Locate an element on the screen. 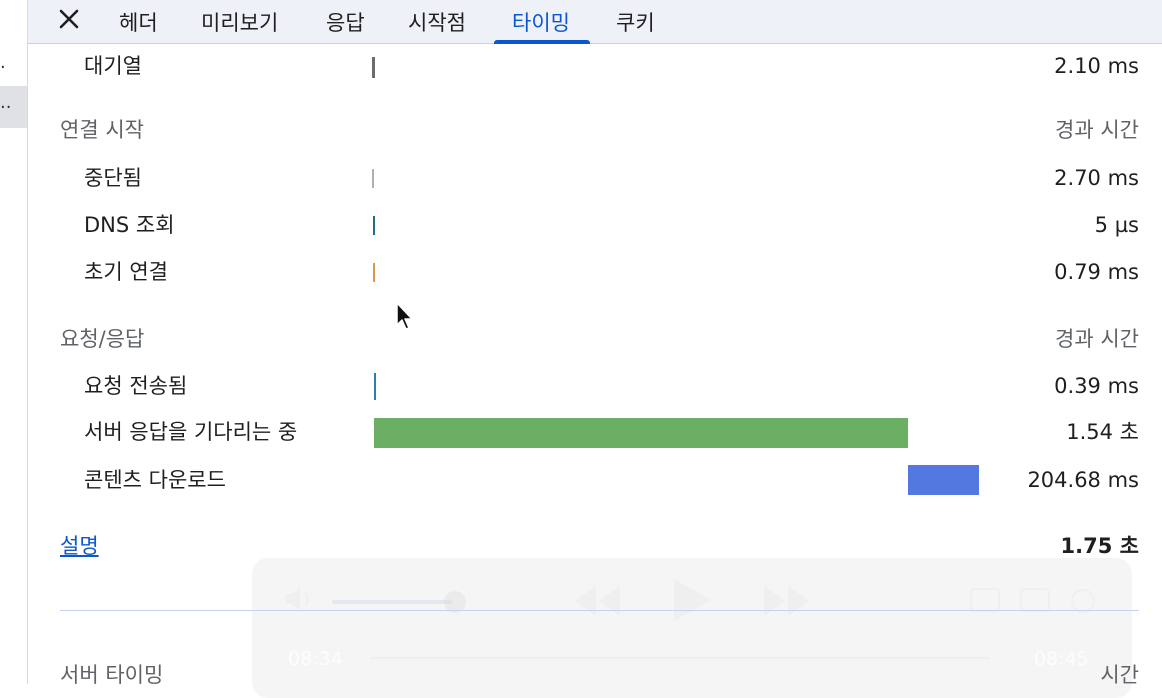 This screenshot has height=698, width=1162. tab-cookies: 쿠키 is located at coordinates (635, 21).